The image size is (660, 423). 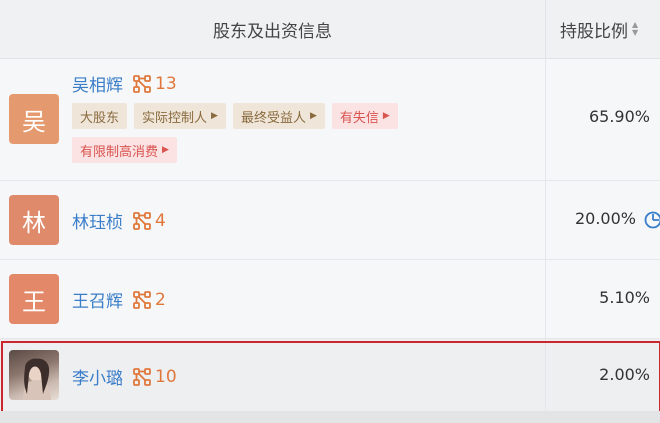 I want to click on avatar-photo, so click(x=34, y=375).